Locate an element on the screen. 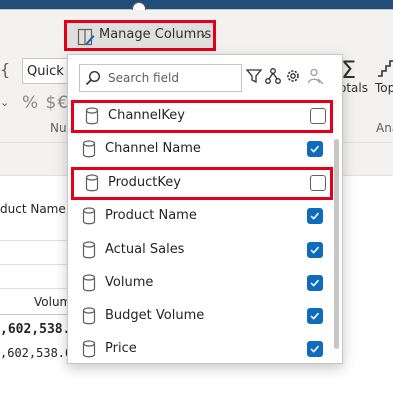 This screenshot has height=408, width=393. column-name: Actual Sales is located at coordinates (145, 249).